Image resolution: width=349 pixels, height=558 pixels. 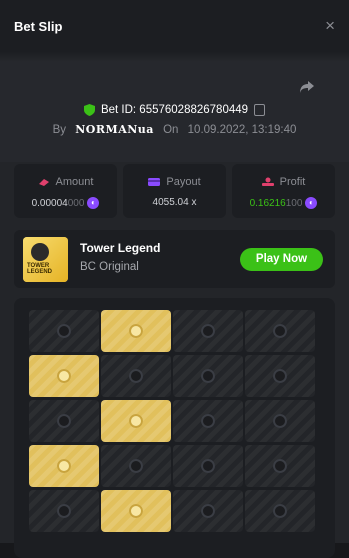 What do you see at coordinates (307, 89) in the screenshot?
I see `share-icon` at bounding box center [307, 89].